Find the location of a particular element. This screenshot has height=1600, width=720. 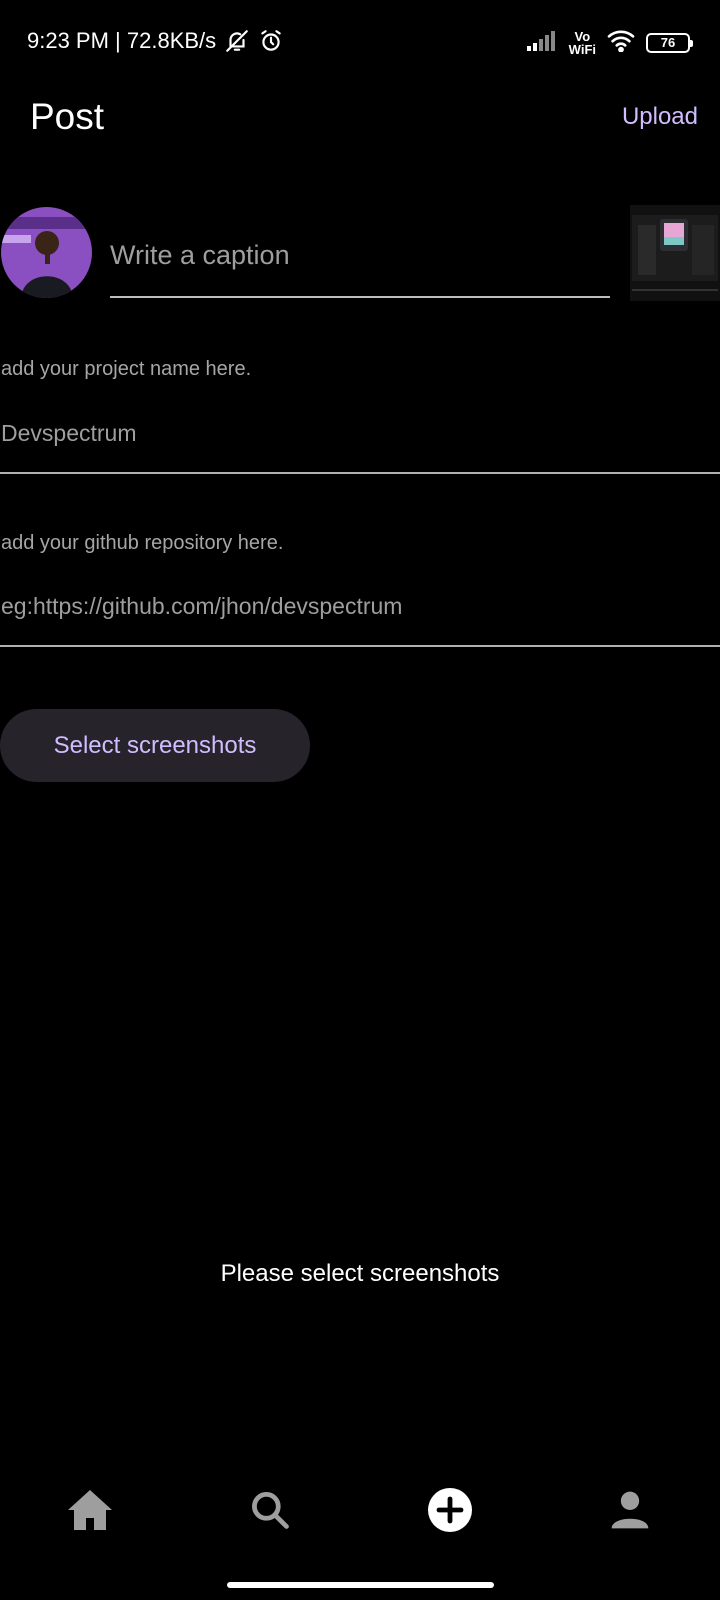

nav-search-button is located at coordinates (270, 1510).